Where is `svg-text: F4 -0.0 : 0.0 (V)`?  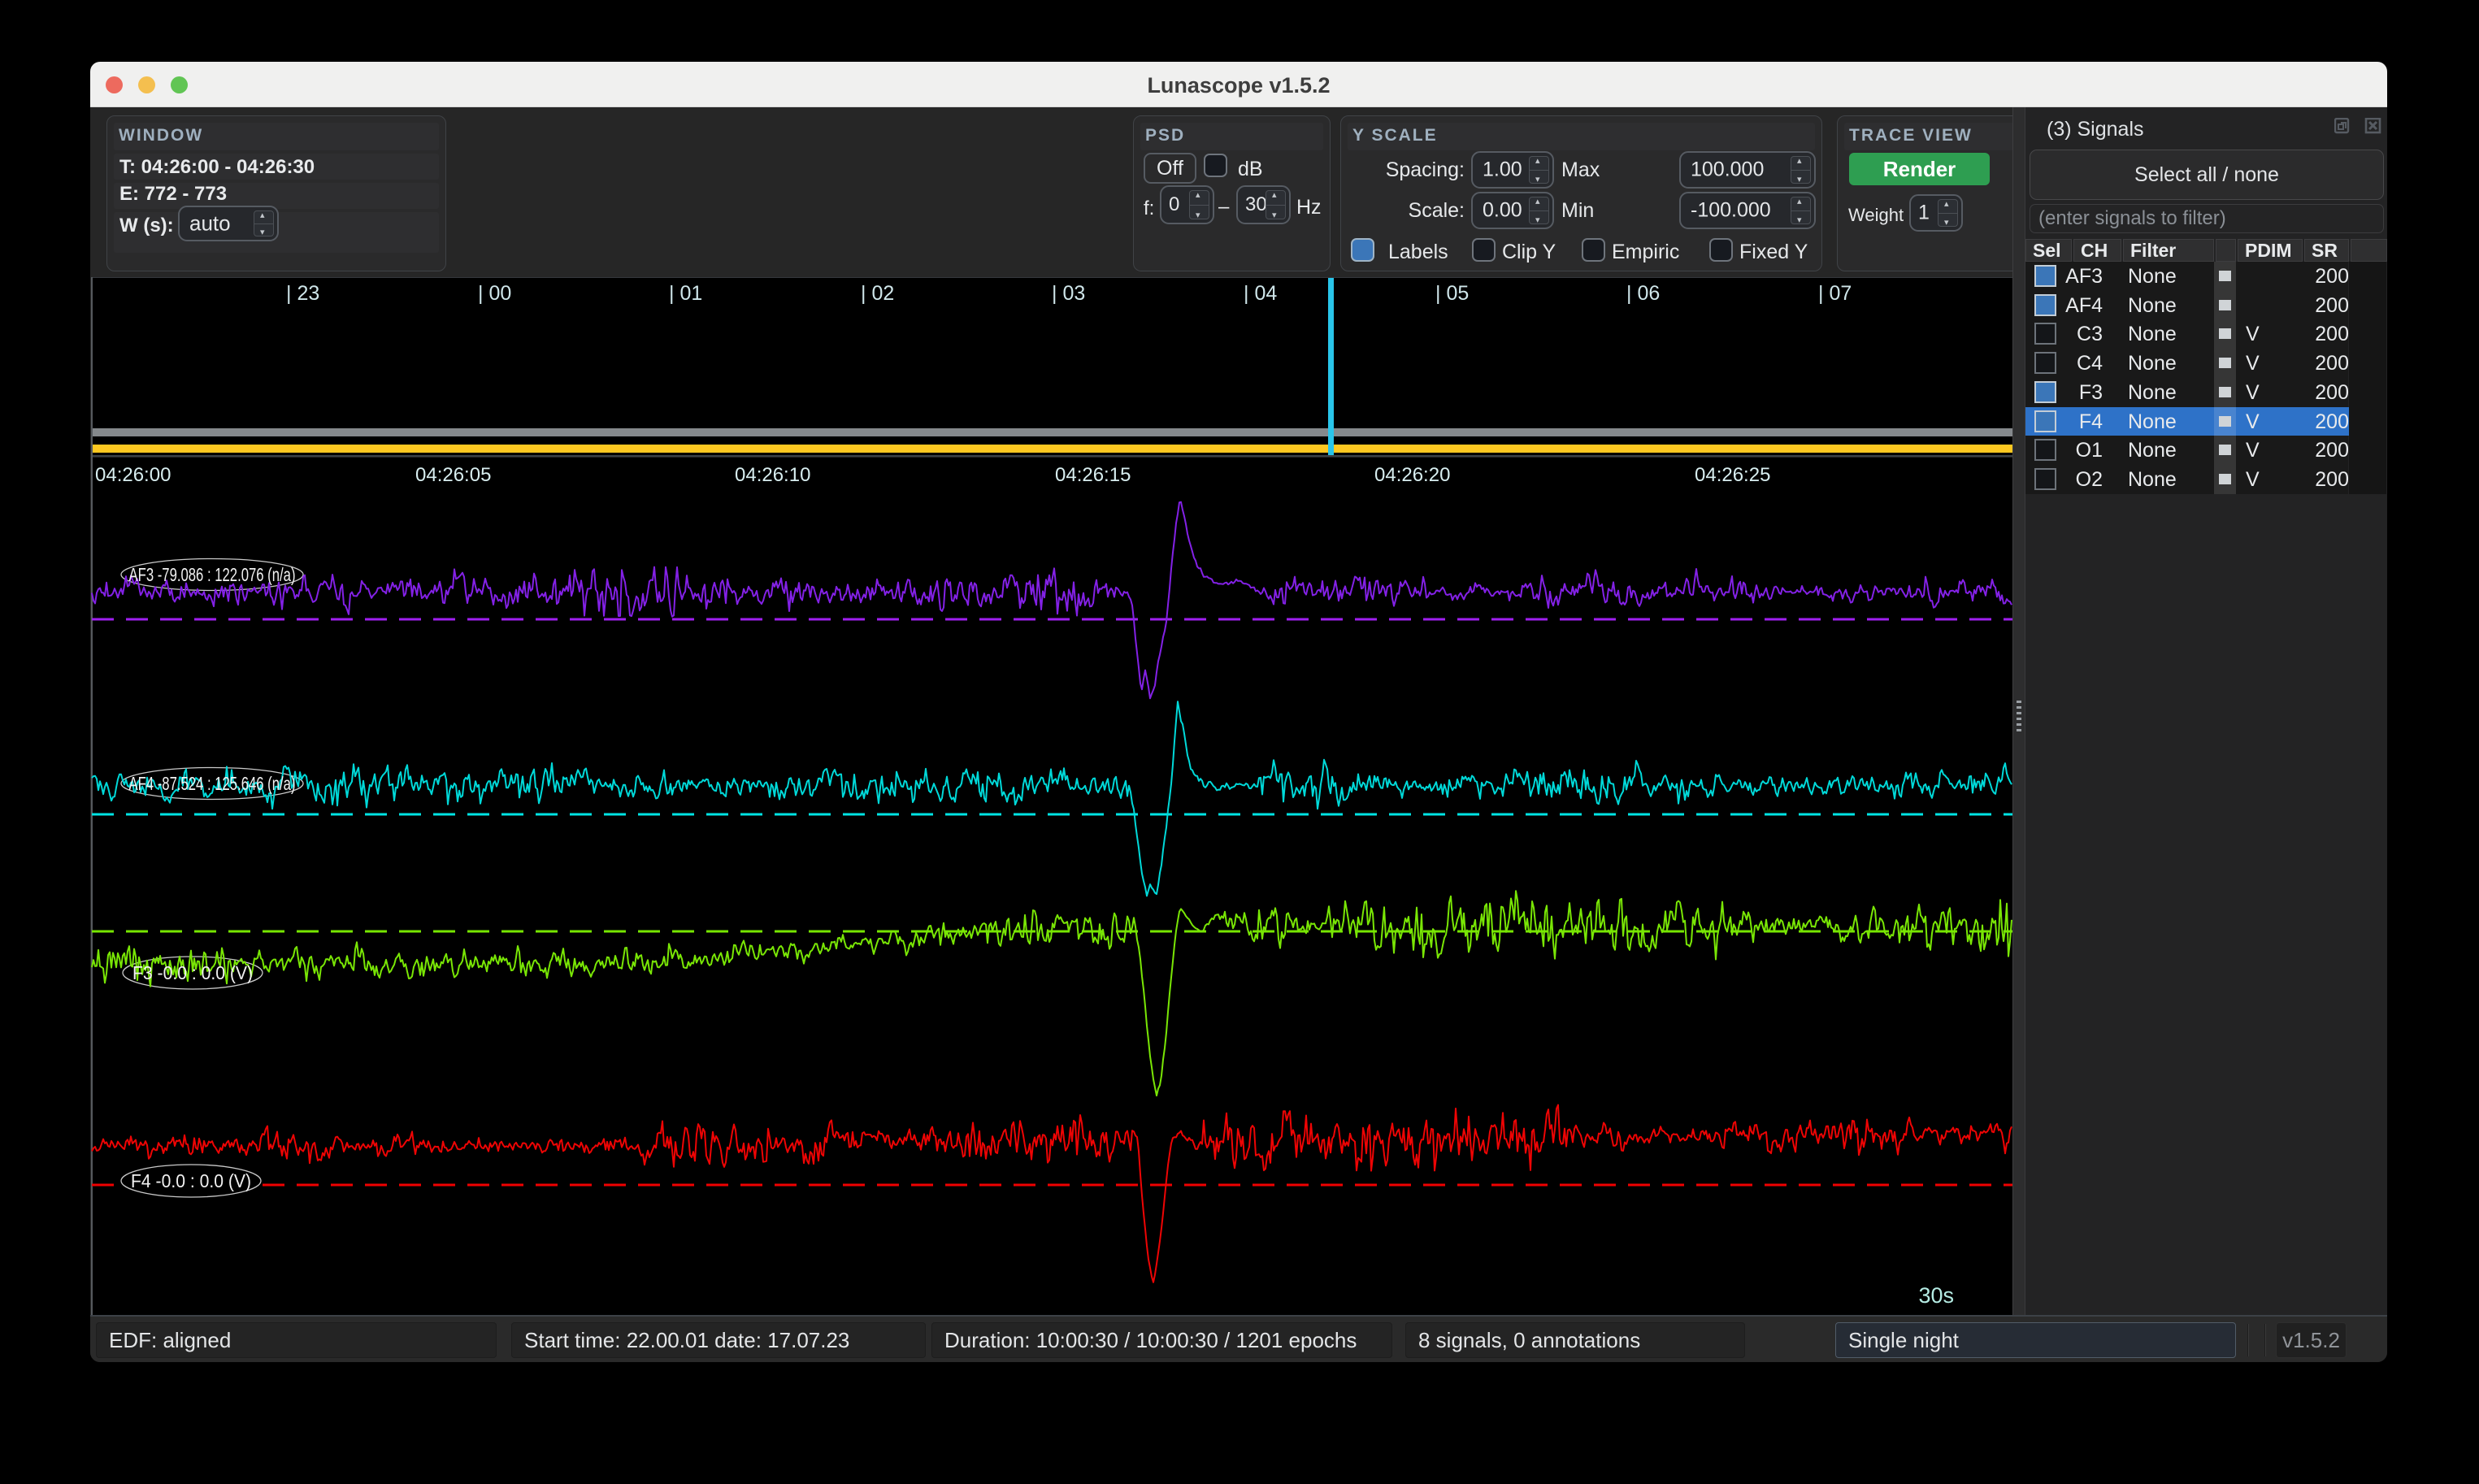 svg-text: F4 -0.0 : 0.0 (V) is located at coordinates (191, 1180).